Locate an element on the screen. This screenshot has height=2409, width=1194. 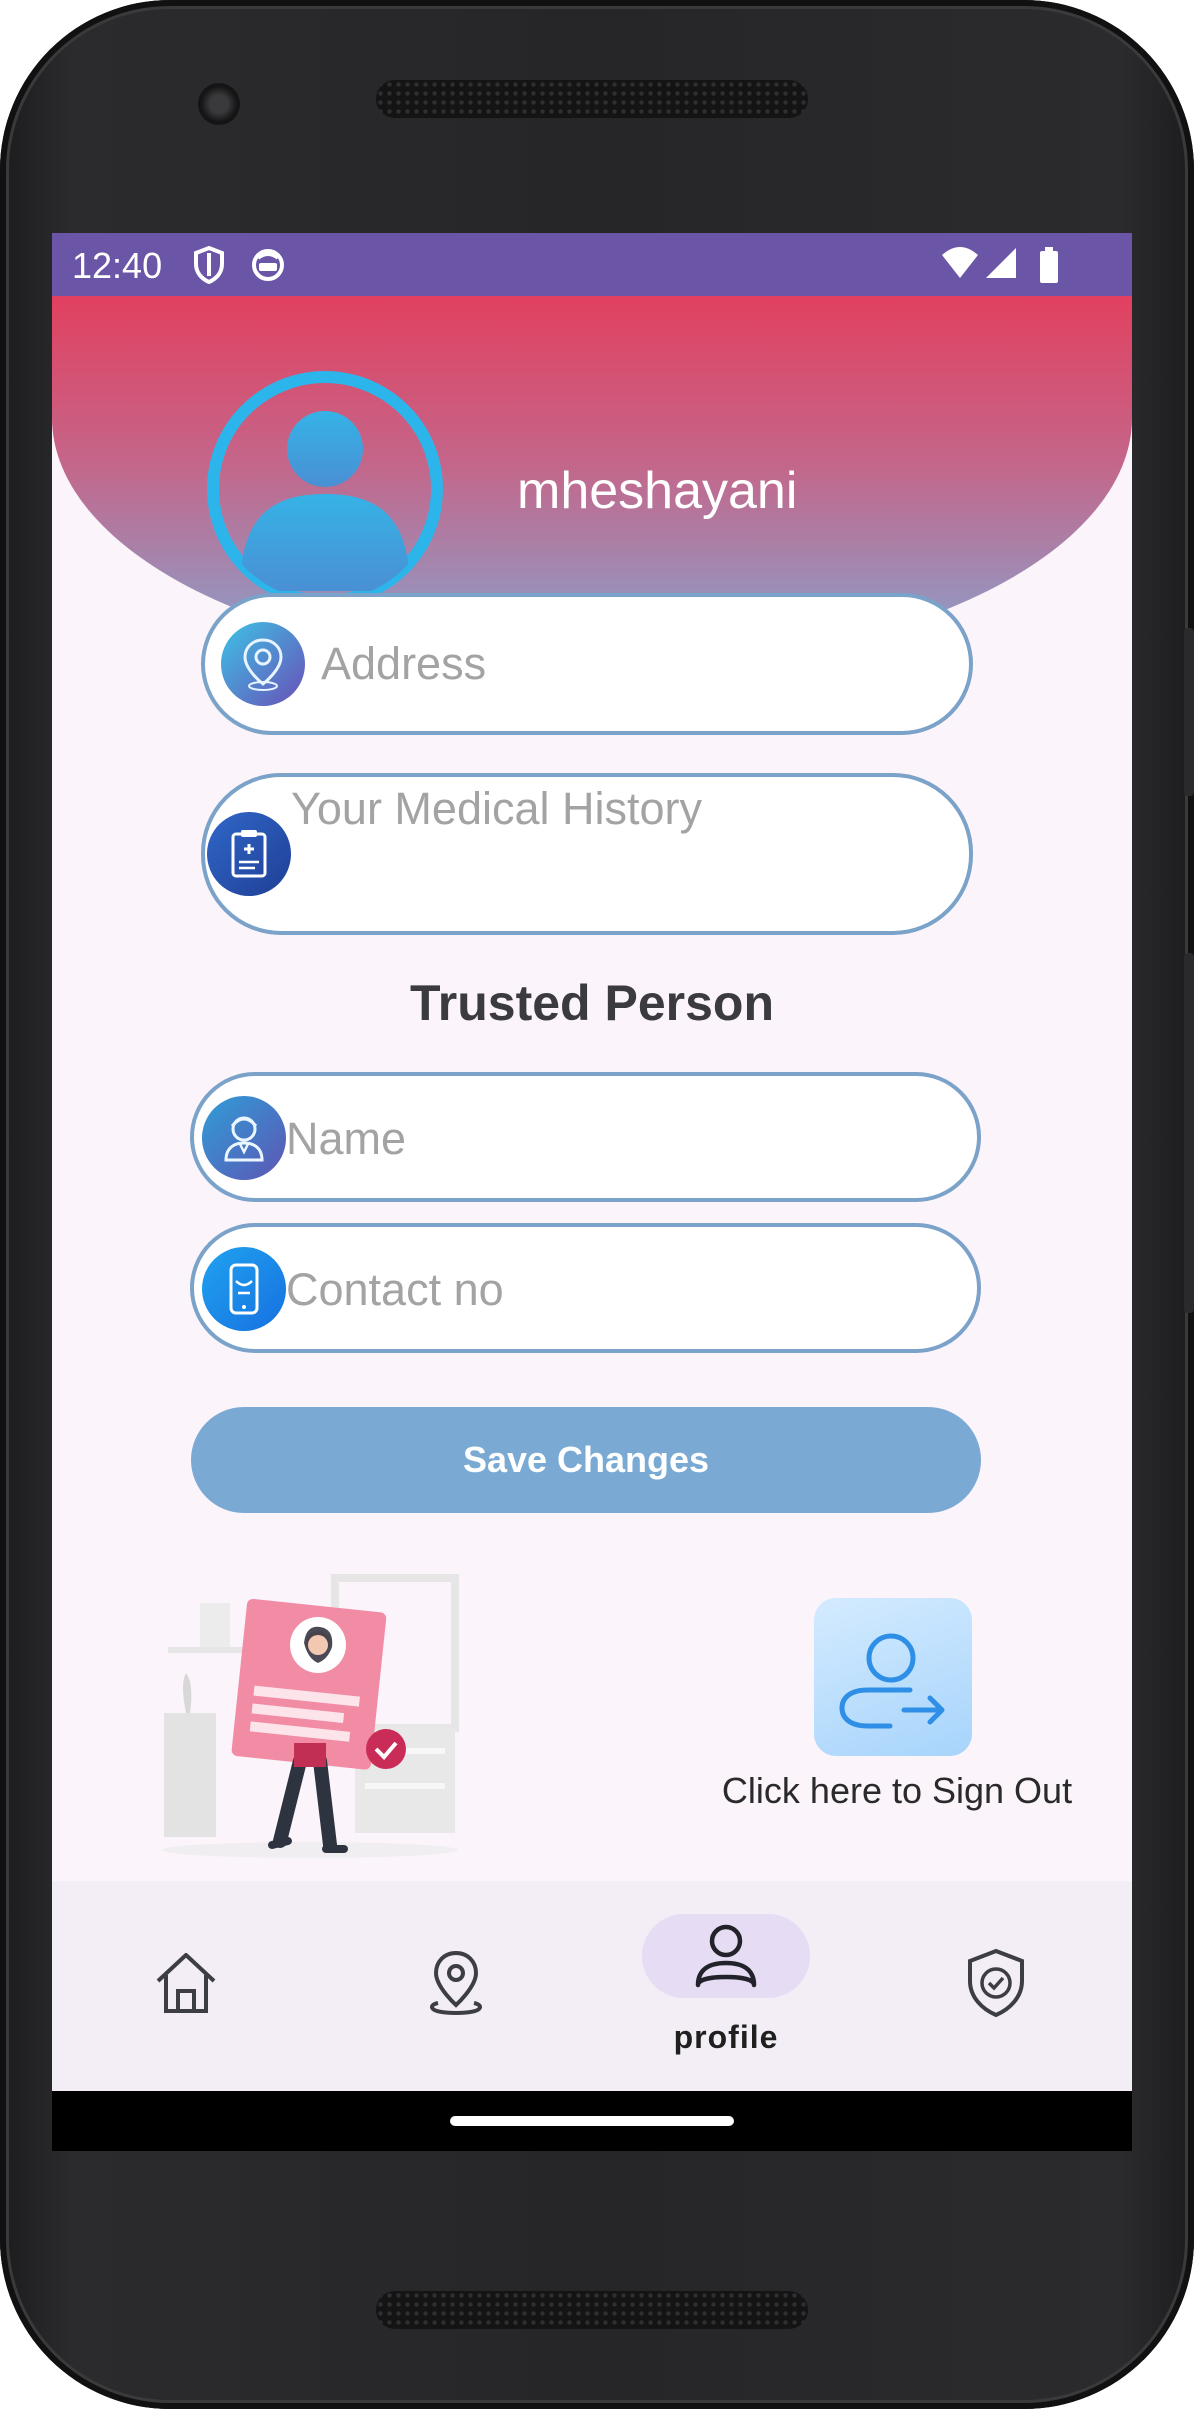
wifi-icon is located at coordinates (960, 265).